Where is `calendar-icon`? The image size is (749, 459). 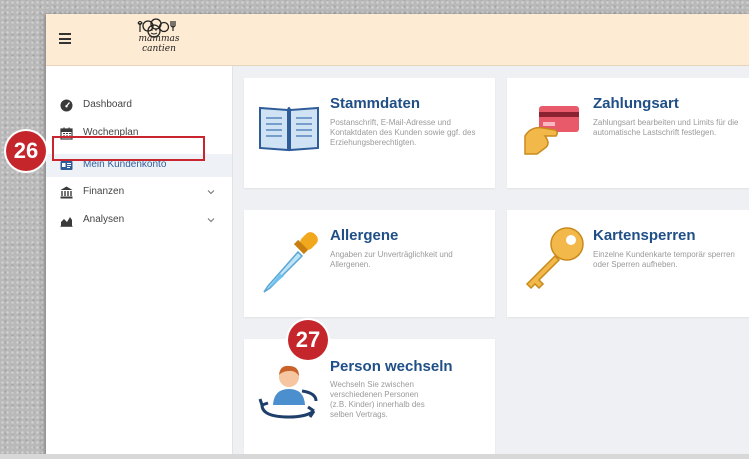
calendar-icon is located at coordinates (66, 133).